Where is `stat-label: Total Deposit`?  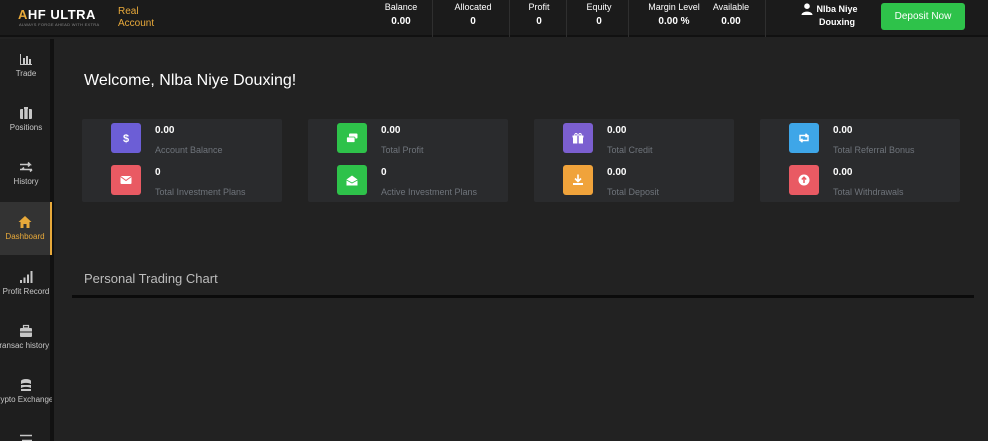 stat-label: Total Deposit is located at coordinates (633, 192).